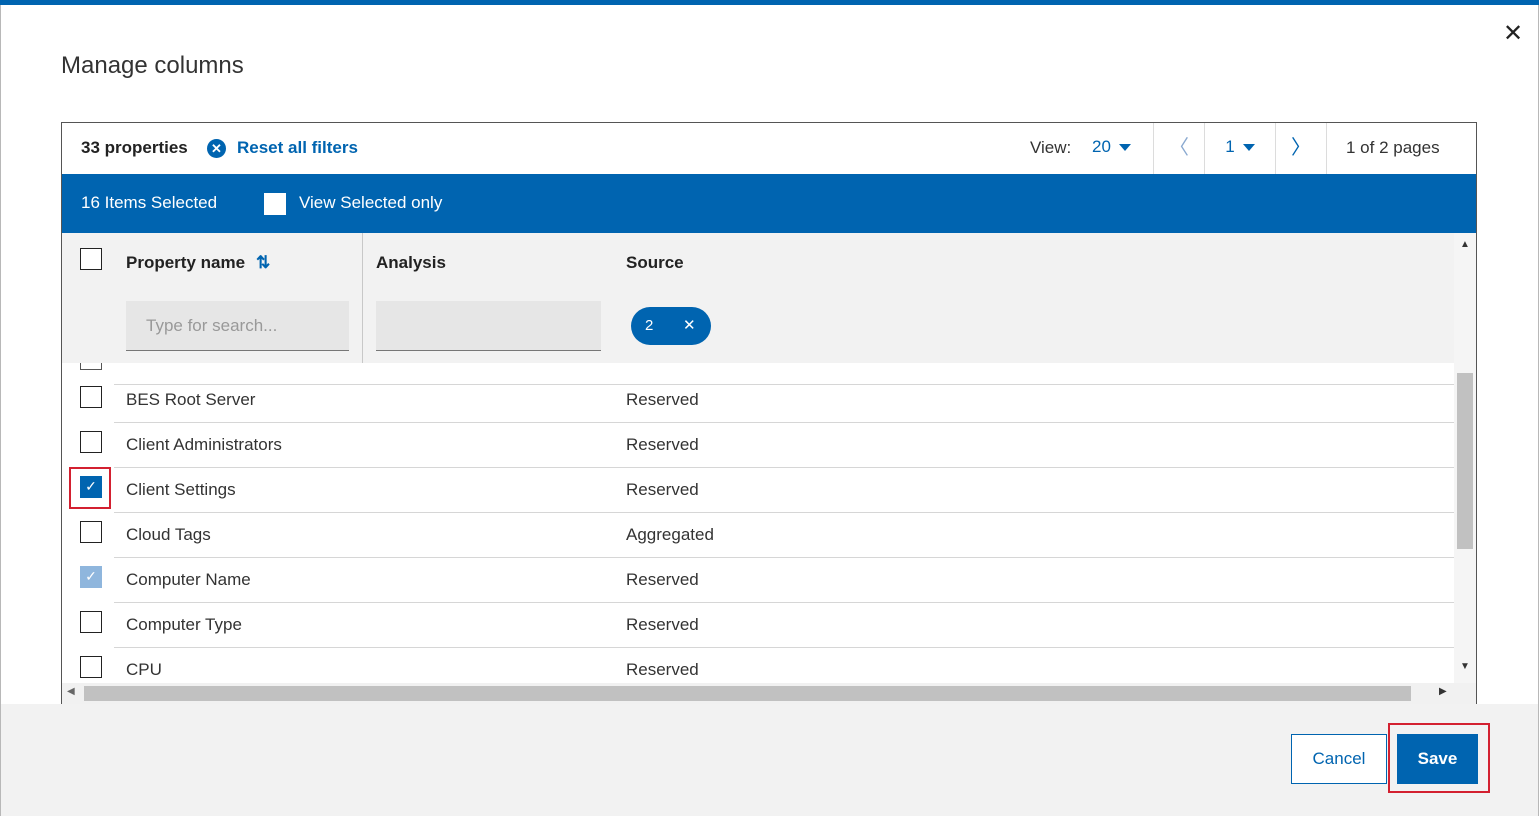 Image resolution: width=1539 pixels, height=816 pixels. What do you see at coordinates (1111, 147) in the screenshot?
I see `page-size-select: 20` at bounding box center [1111, 147].